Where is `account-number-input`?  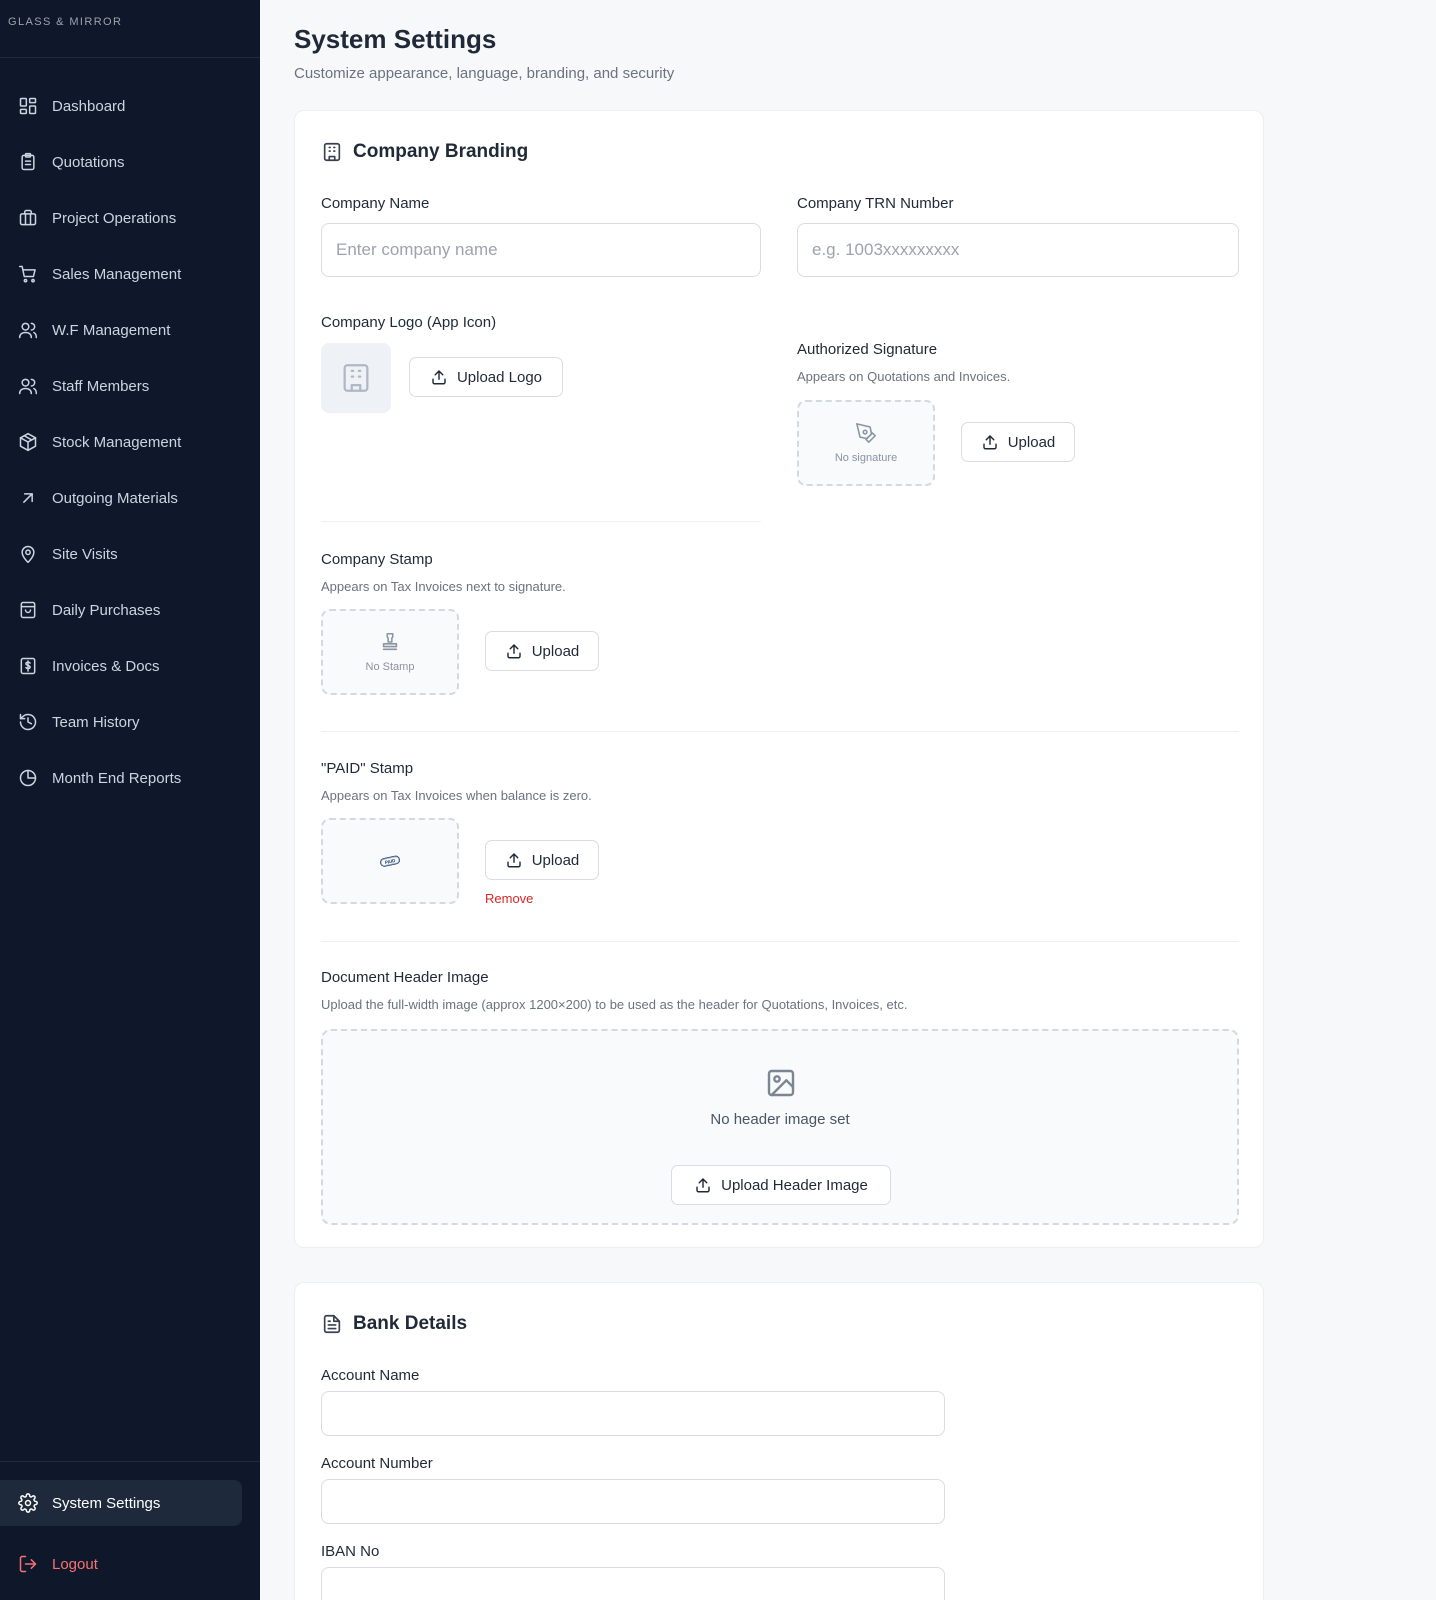
account-number-input is located at coordinates (633, 1501).